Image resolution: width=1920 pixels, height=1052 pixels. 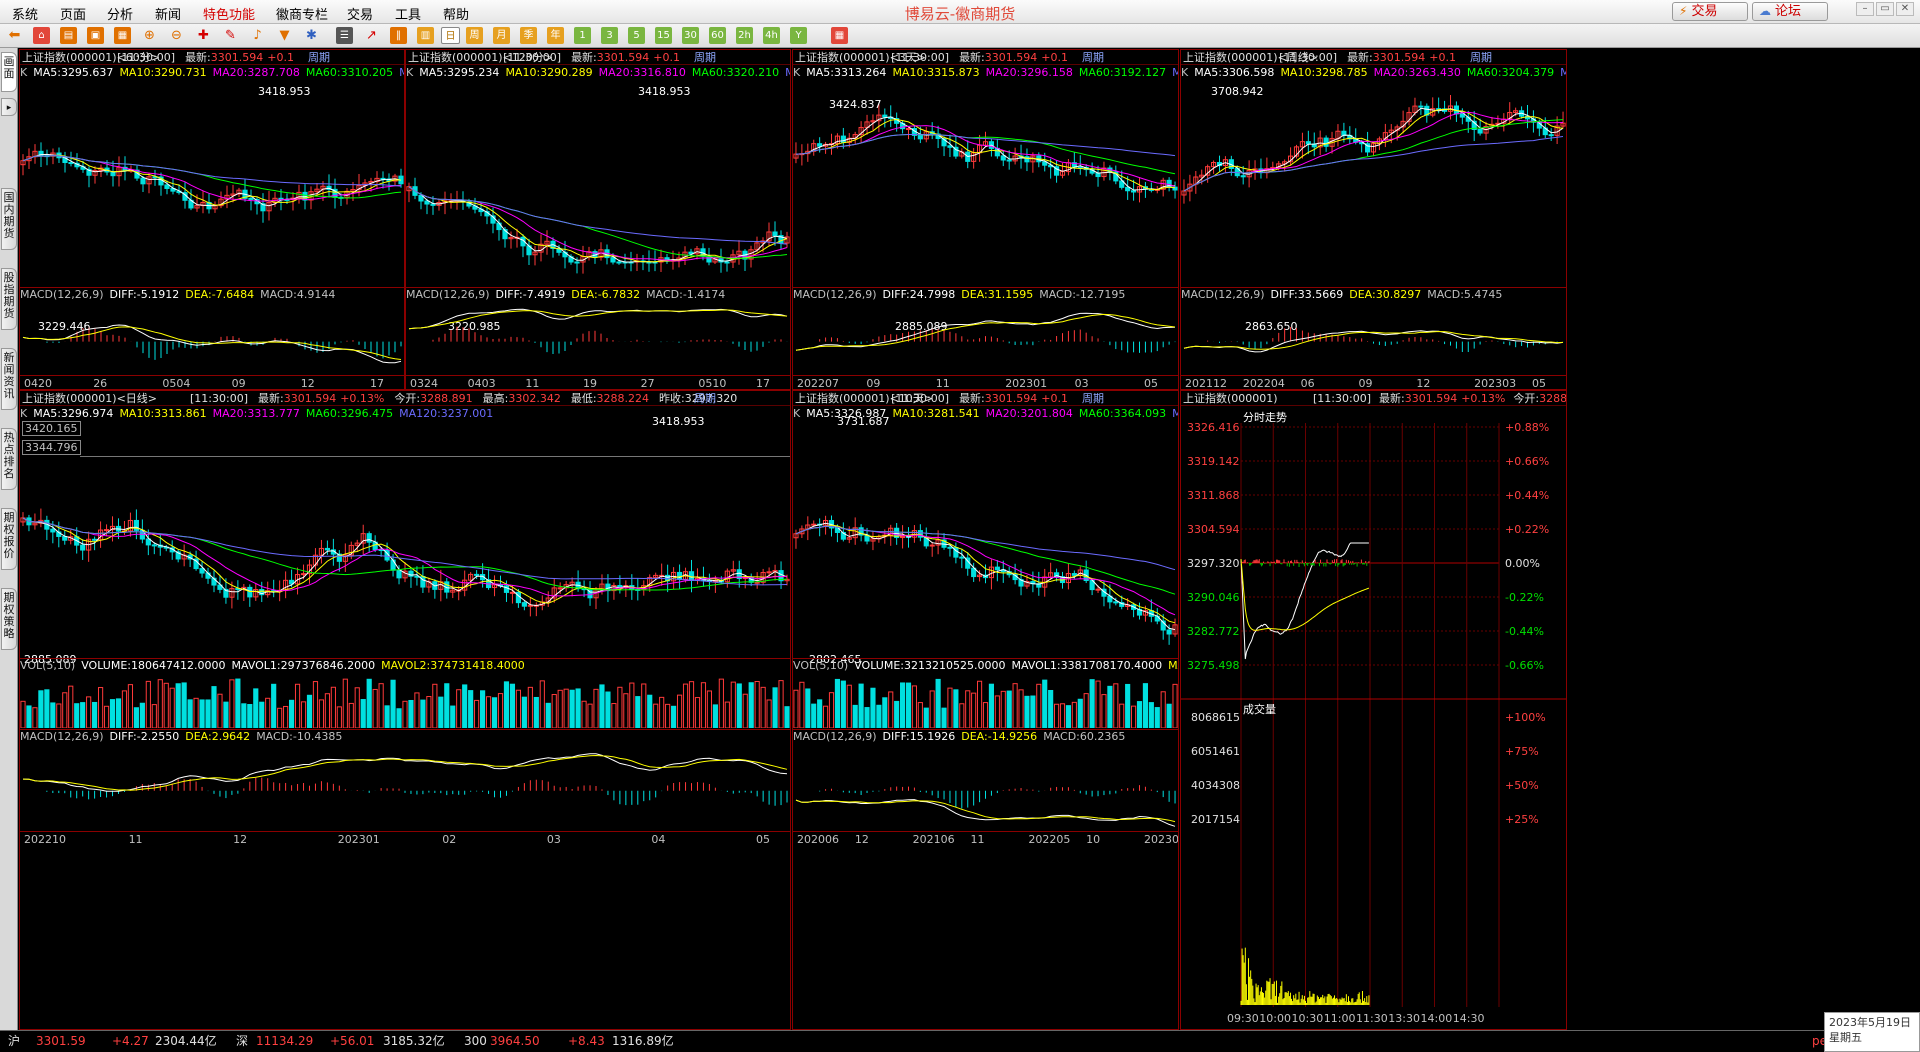 What do you see at coordinates (73, 13) in the screenshot?
I see `menu-page: 页面` at bounding box center [73, 13].